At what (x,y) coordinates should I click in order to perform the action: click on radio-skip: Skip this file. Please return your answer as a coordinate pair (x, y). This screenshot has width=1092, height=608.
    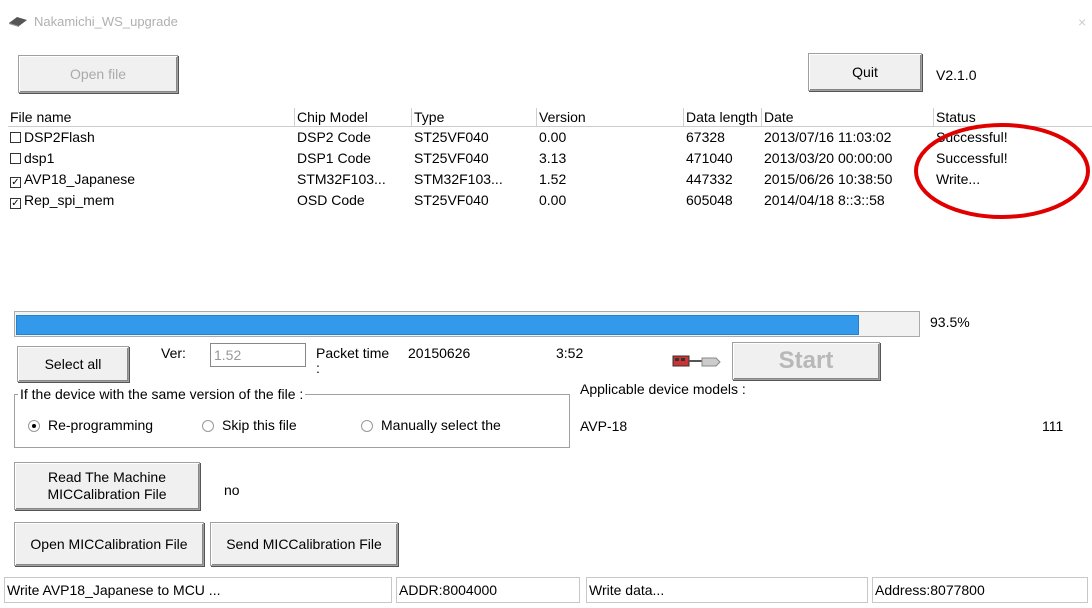
    Looking at the image, I should click on (249, 425).